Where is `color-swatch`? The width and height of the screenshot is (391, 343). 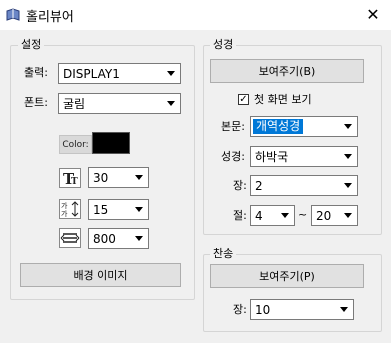
color-swatch is located at coordinates (111, 143).